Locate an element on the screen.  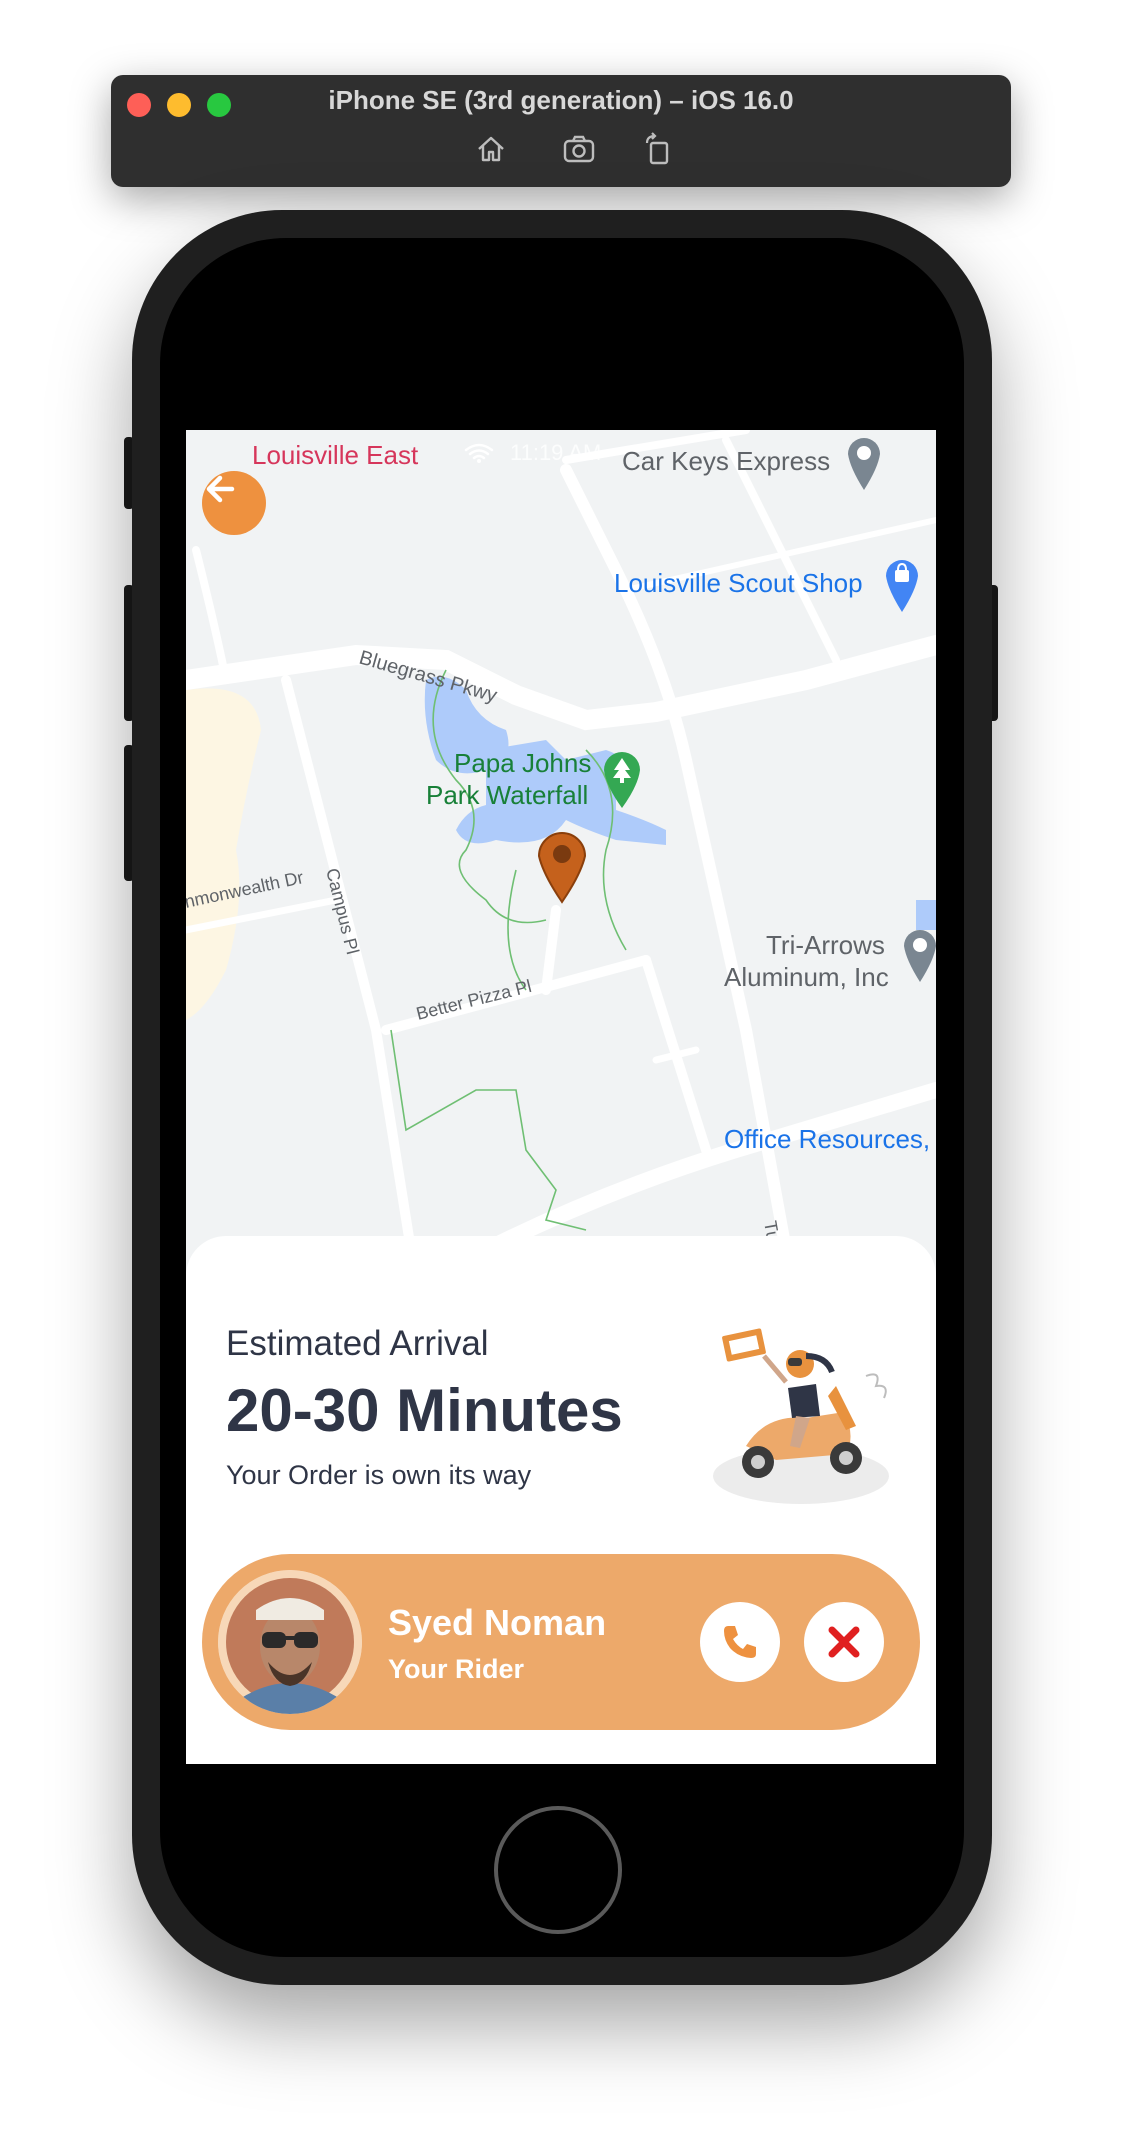
phone-icon is located at coordinates (740, 1642).